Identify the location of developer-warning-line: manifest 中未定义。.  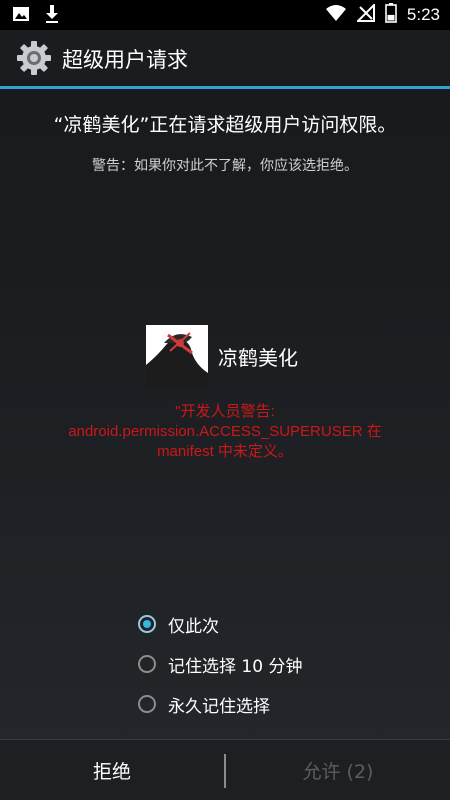
(225, 451).